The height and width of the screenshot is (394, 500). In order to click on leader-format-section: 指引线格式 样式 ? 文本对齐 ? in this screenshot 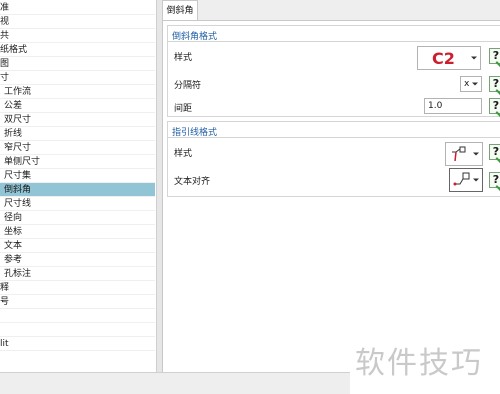, I will do `click(333, 159)`.